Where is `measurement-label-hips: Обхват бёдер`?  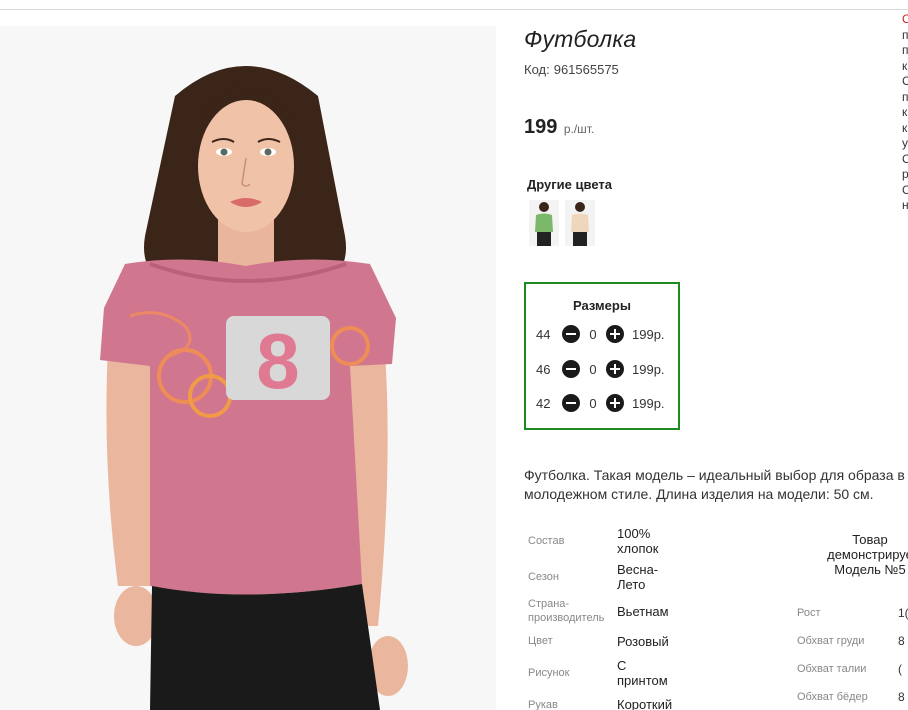 measurement-label-hips: Обхват бёдер is located at coordinates (832, 697).